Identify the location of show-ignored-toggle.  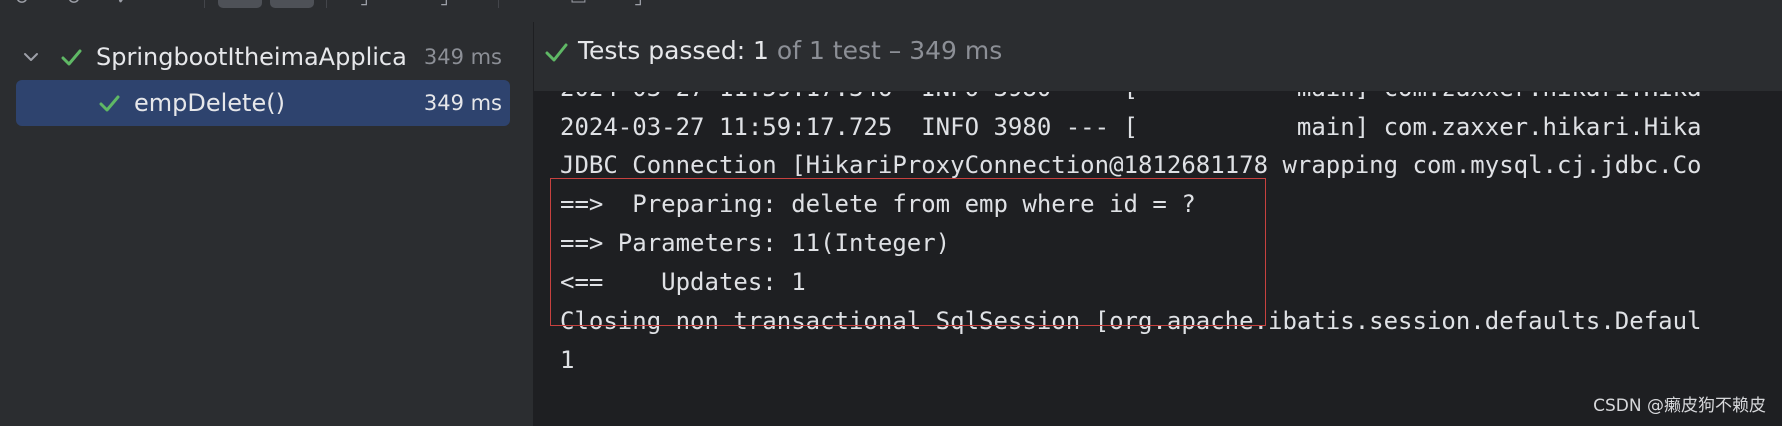
(292, 4).